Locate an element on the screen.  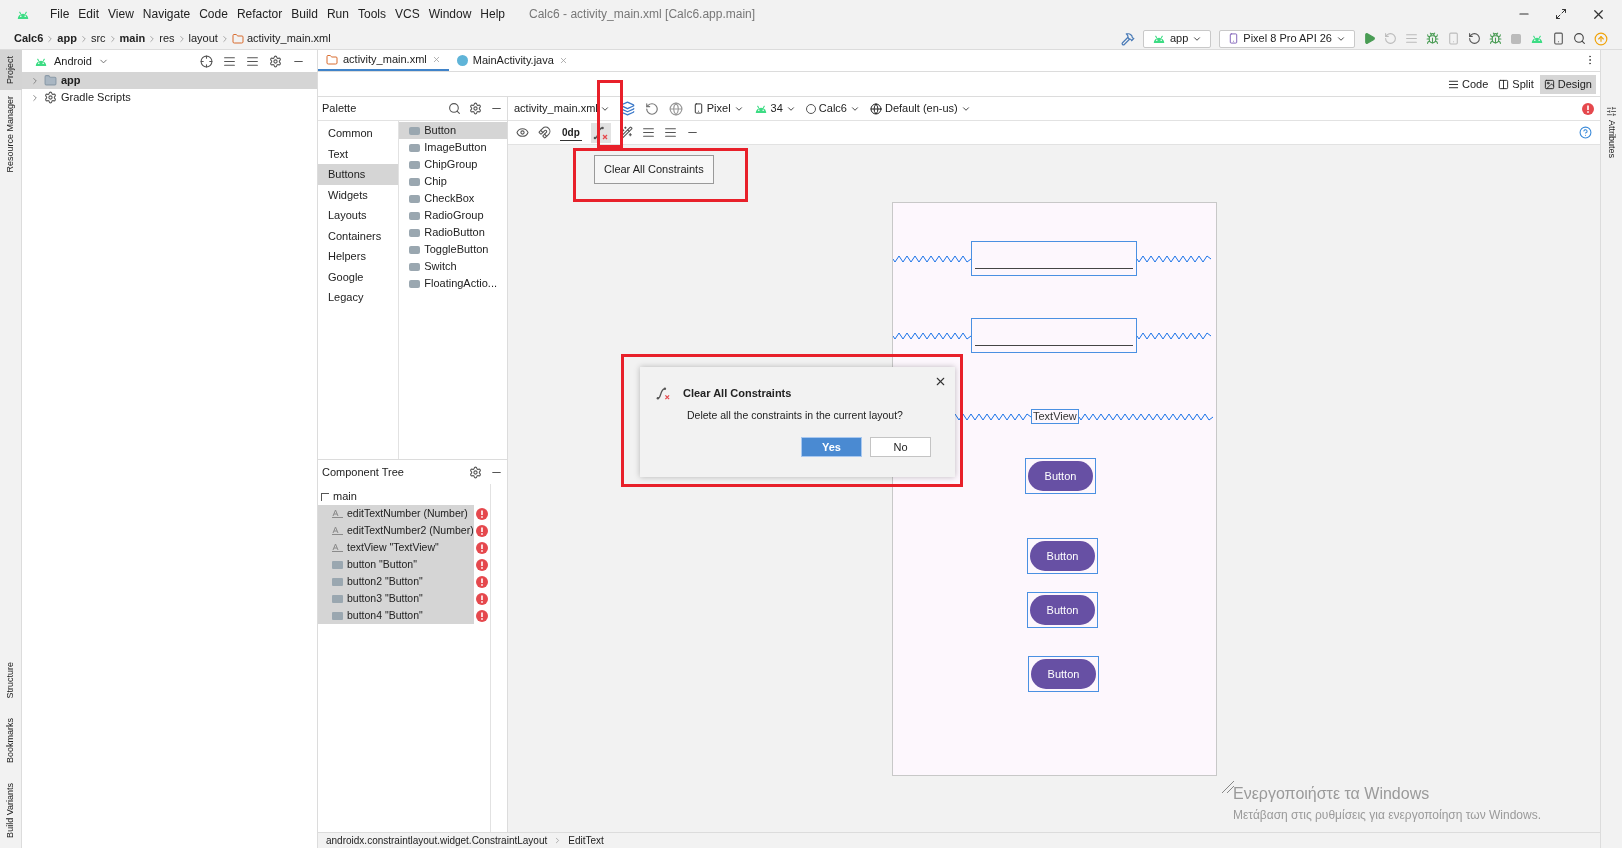
status-breadcrumb: EditText is located at coordinates (586, 840).